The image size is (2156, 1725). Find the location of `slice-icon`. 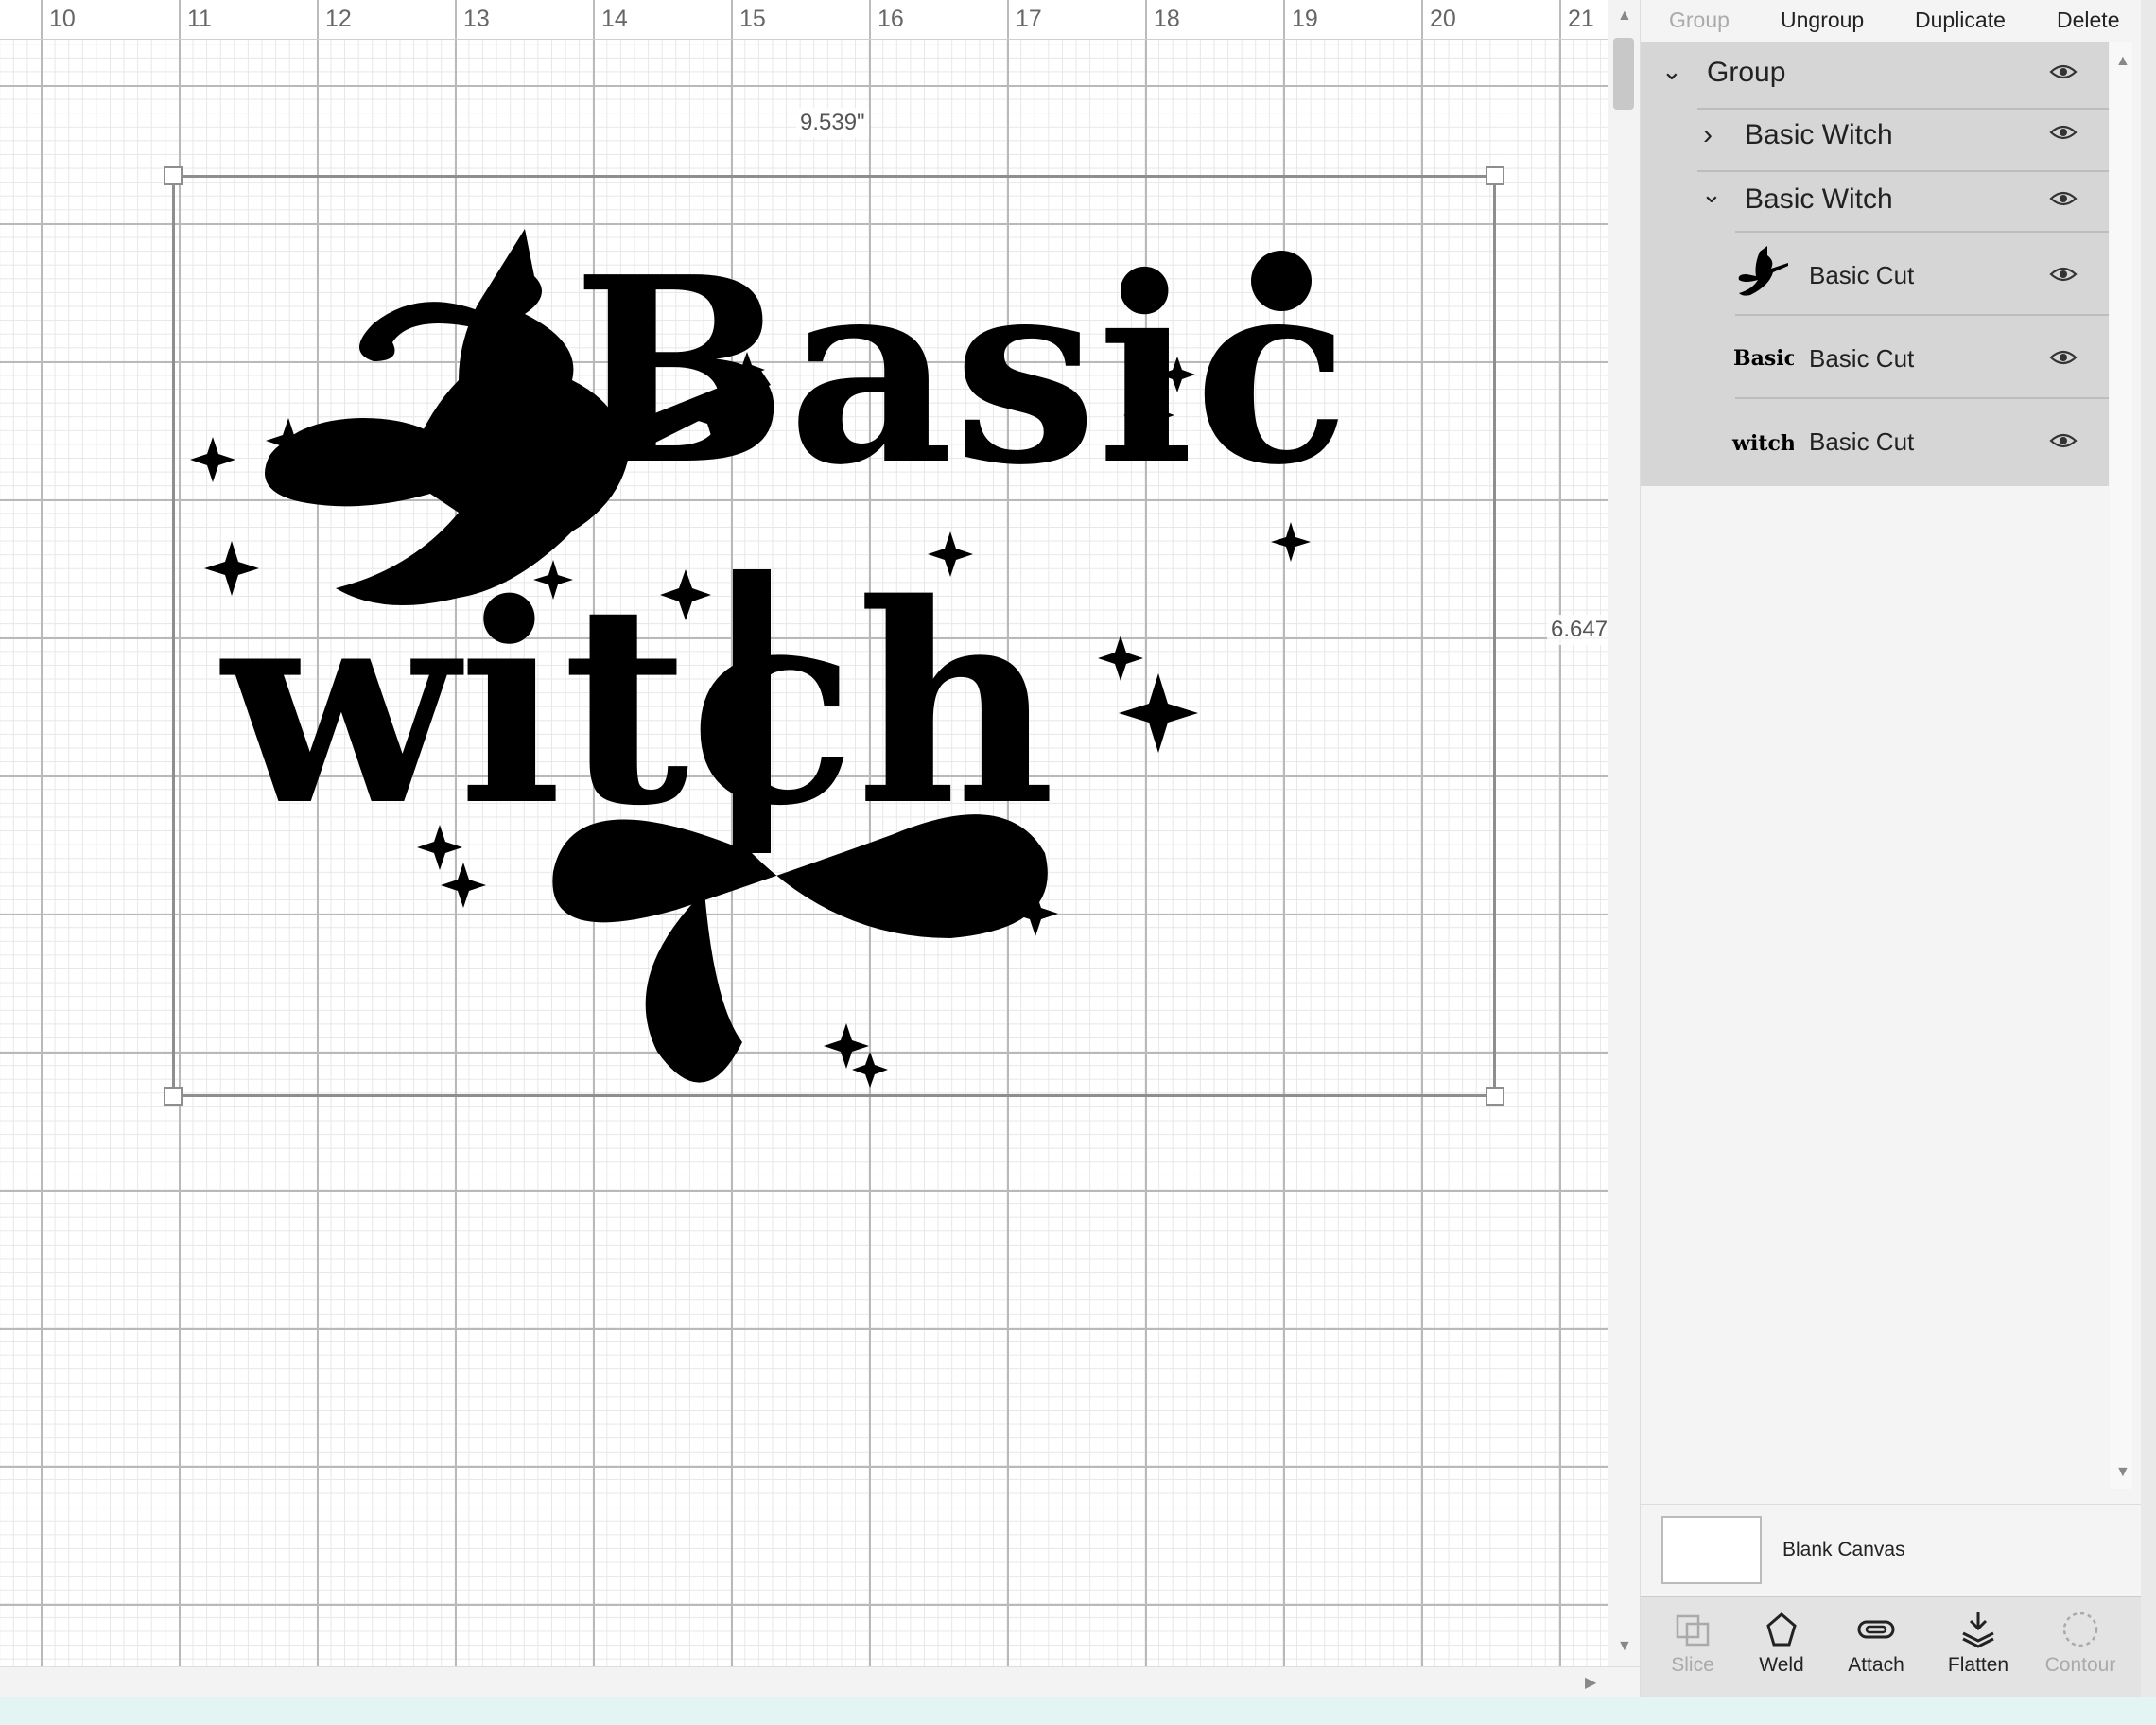

slice-icon is located at coordinates (1693, 1630).